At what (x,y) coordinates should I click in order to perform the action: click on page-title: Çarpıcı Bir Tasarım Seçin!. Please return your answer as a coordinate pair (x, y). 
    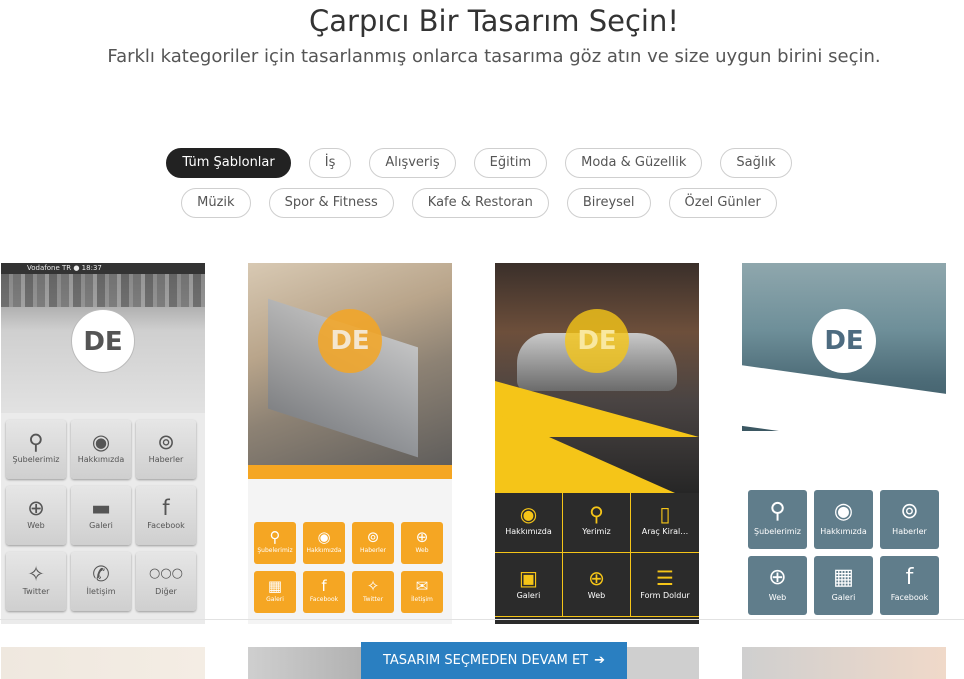
    Looking at the image, I should click on (494, 21).